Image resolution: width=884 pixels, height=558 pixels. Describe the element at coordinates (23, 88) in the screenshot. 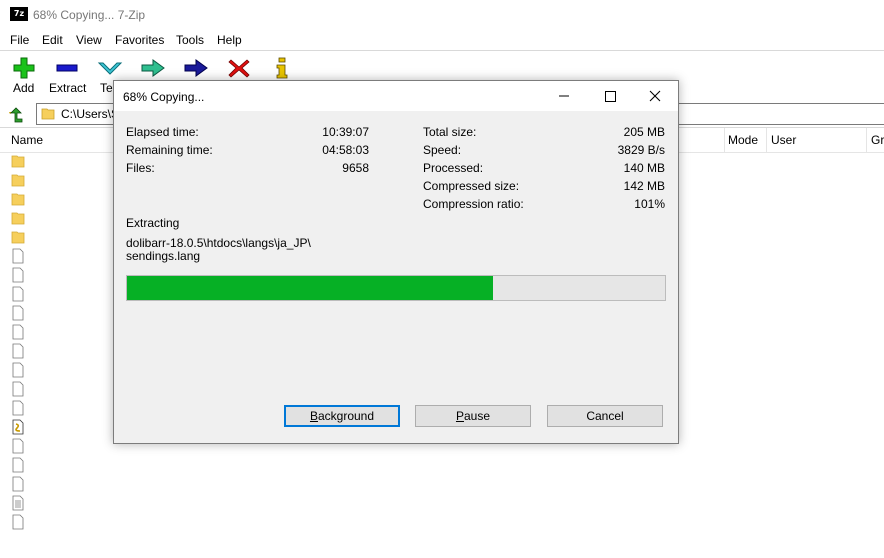

I see `add-button-label: Add` at that location.